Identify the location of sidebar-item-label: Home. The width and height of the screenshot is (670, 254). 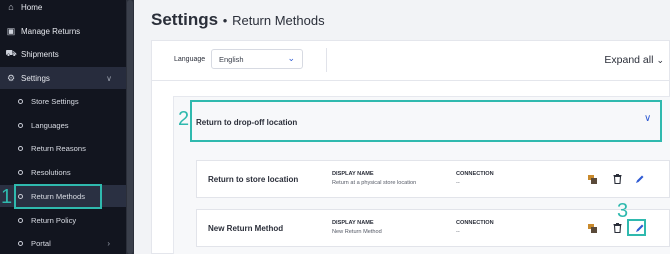
(32, 7).